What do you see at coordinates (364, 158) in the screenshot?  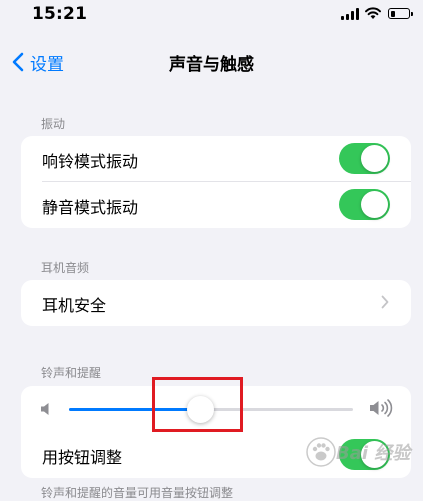 I see `ring-vibration-toggle` at bounding box center [364, 158].